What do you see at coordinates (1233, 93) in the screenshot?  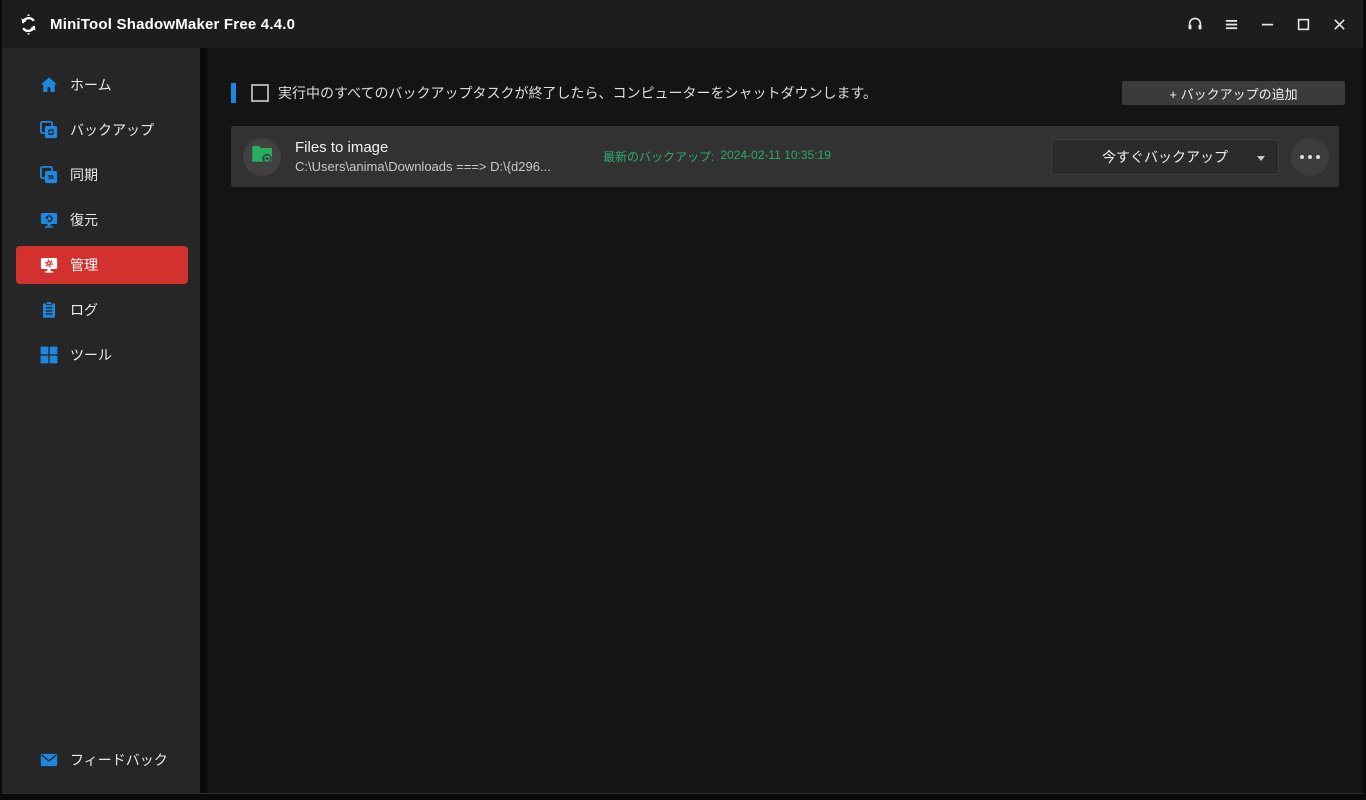 I see `add-backup-button: + バックアップの追加` at bounding box center [1233, 93].